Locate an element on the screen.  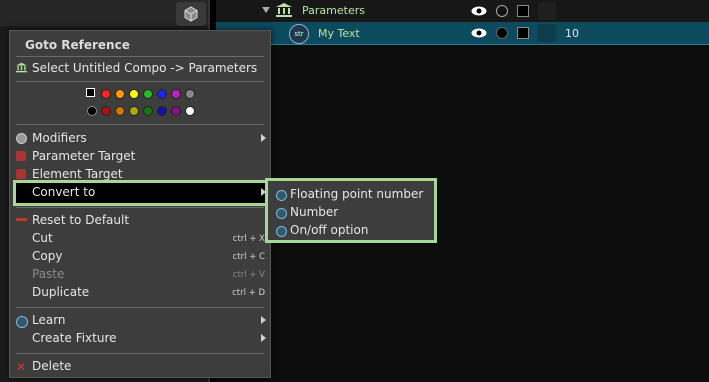
menu-title: Goto Reference is located at coordinates (77, 45).